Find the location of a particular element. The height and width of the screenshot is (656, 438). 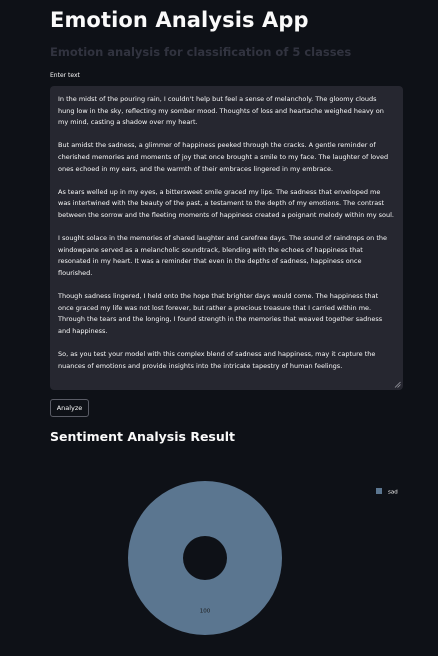

legend-label: sad is located at coordinates (393, 493).